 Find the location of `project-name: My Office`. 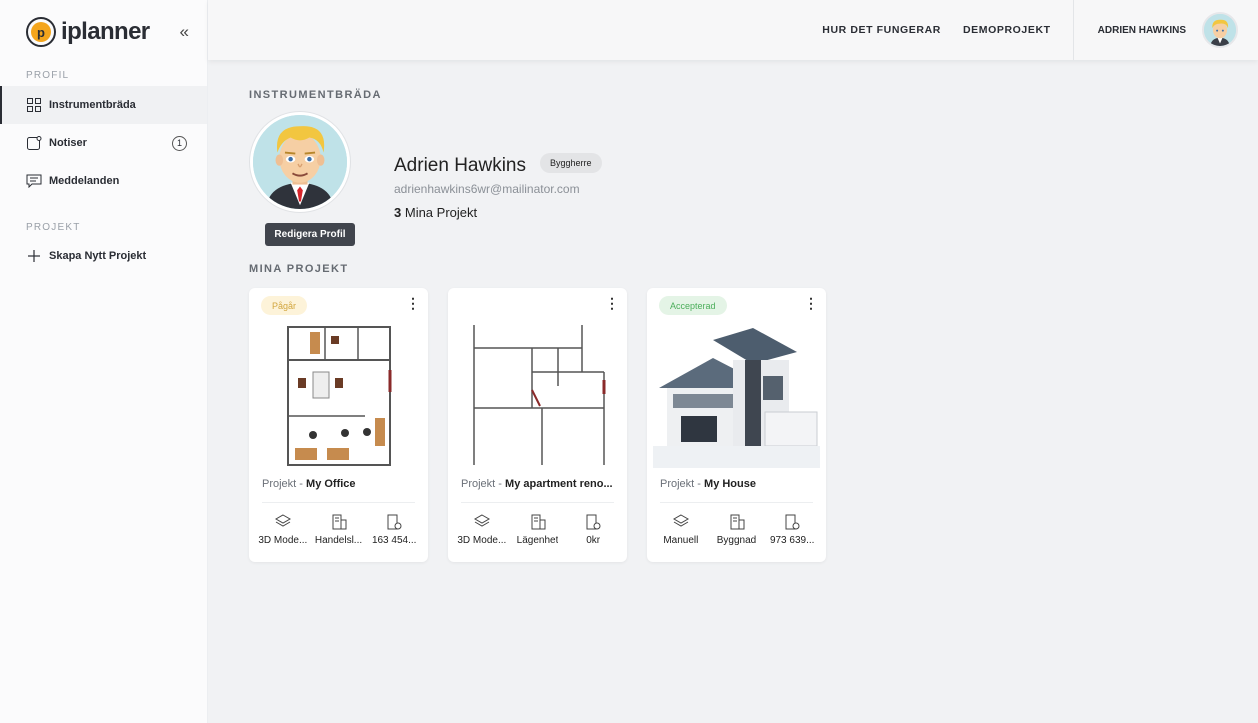

project-name: My Office is located at coordinates (331, 484).